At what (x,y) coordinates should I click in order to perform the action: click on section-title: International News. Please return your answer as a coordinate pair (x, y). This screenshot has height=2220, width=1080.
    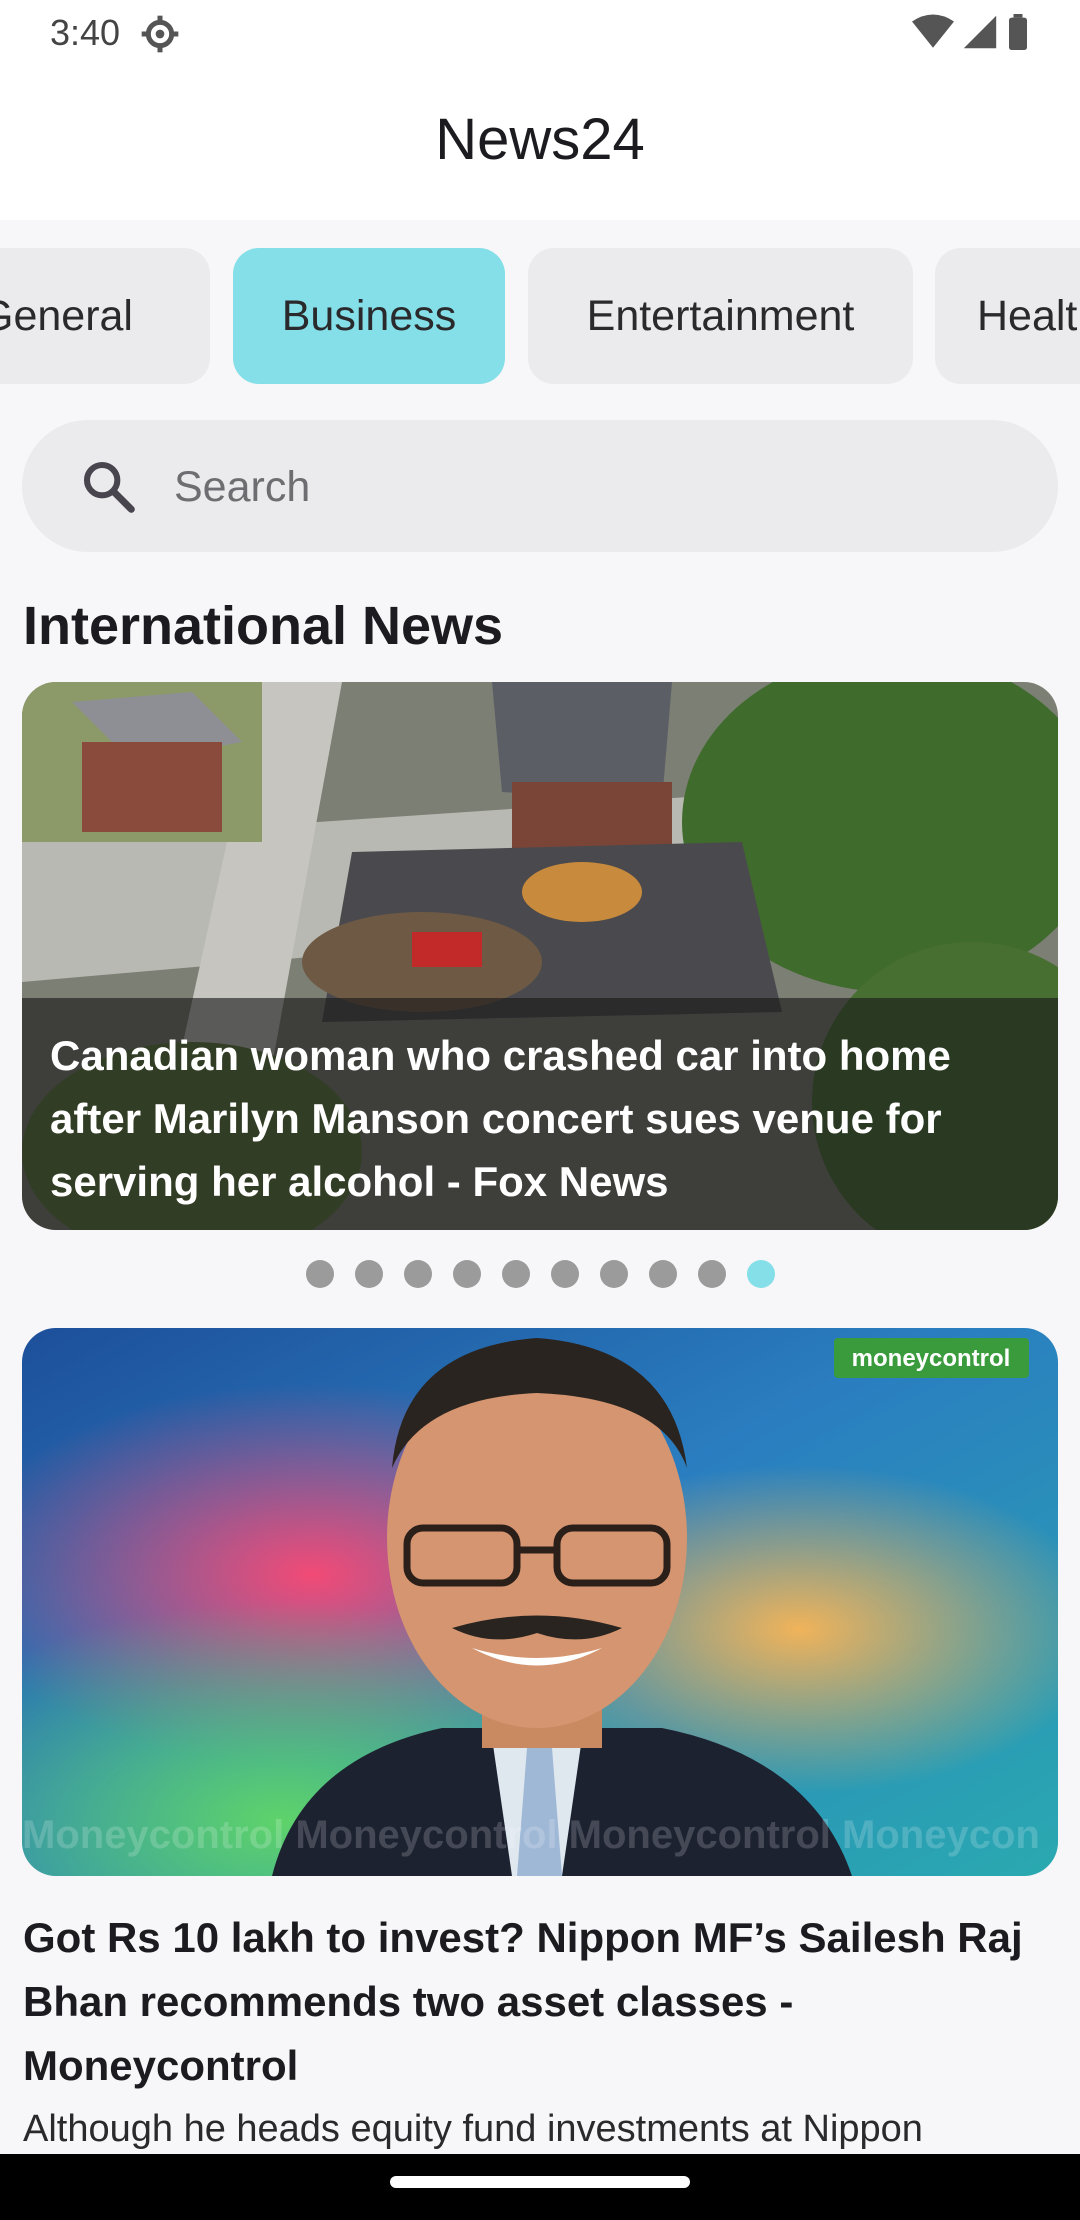
    Looking at the image, I should click on (263, 626).